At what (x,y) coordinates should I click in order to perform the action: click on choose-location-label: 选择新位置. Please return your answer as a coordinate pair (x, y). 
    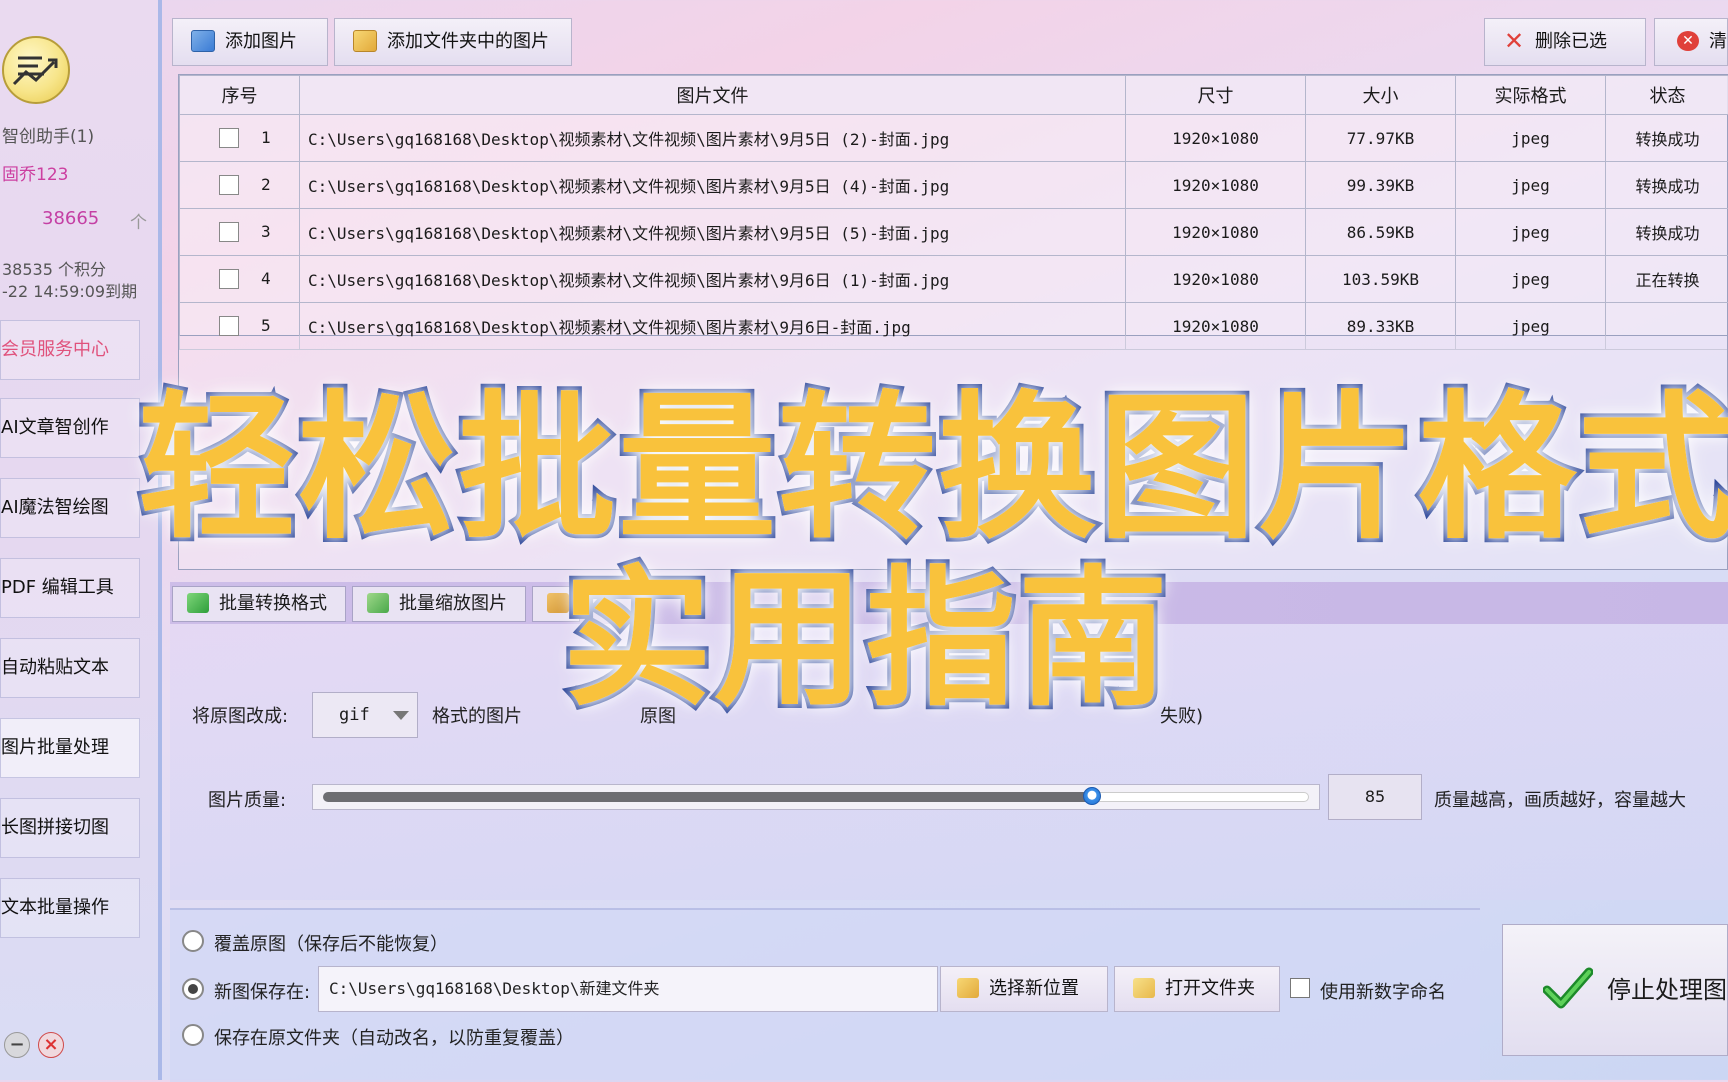
    Looking at the image, I should click on (1034, 988).